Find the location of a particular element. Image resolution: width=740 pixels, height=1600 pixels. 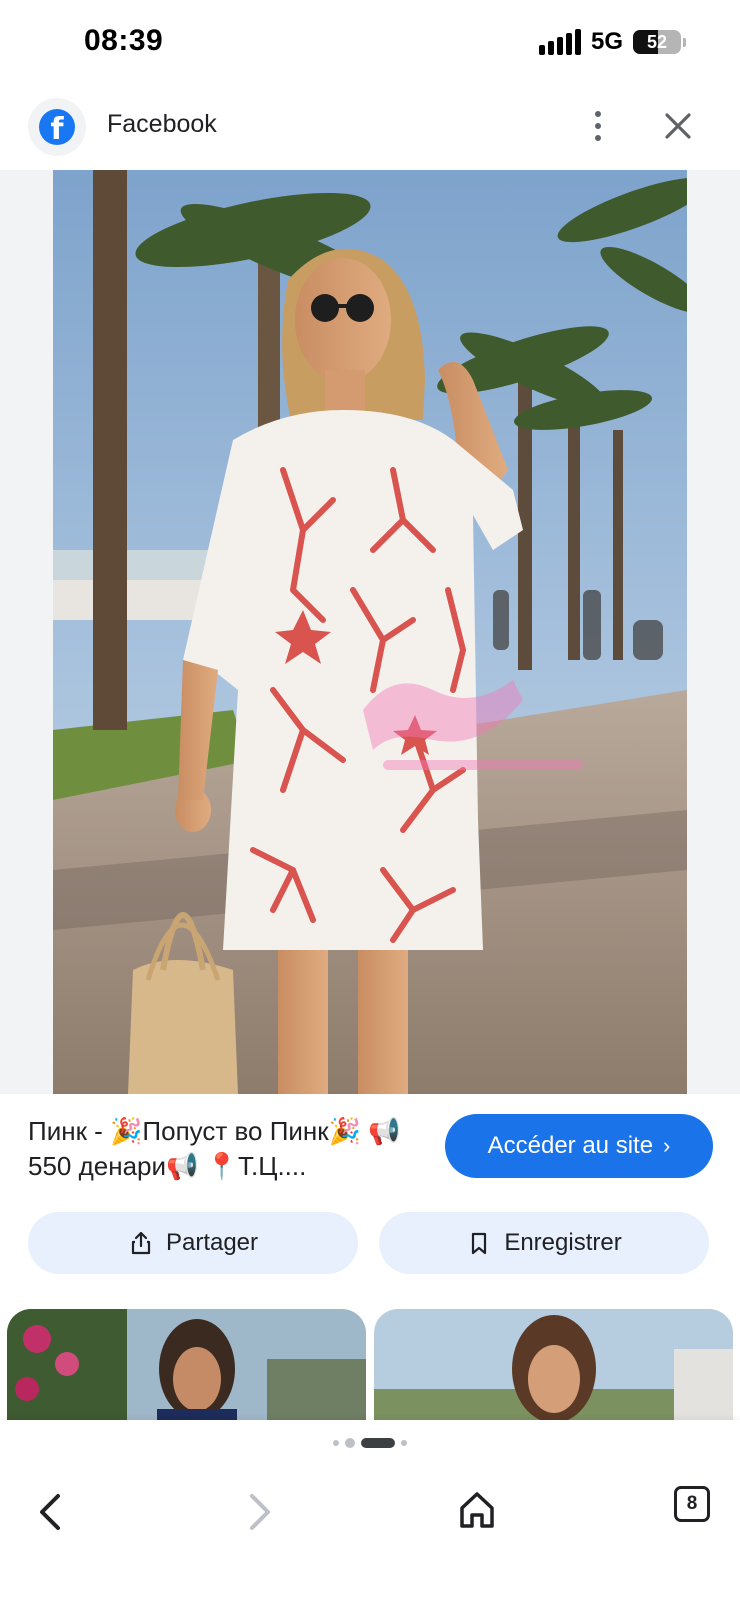

bookmark-icon is located at coordinates (479, 1243).